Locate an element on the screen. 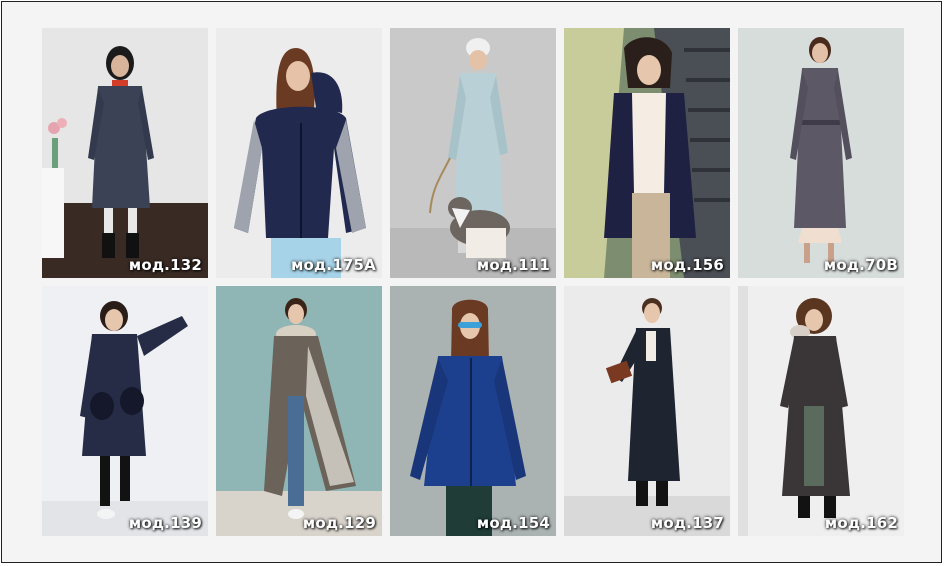 This screenshot has height=566, width=945. model-number-label: мод.156 is located at coordinates (687, 265).